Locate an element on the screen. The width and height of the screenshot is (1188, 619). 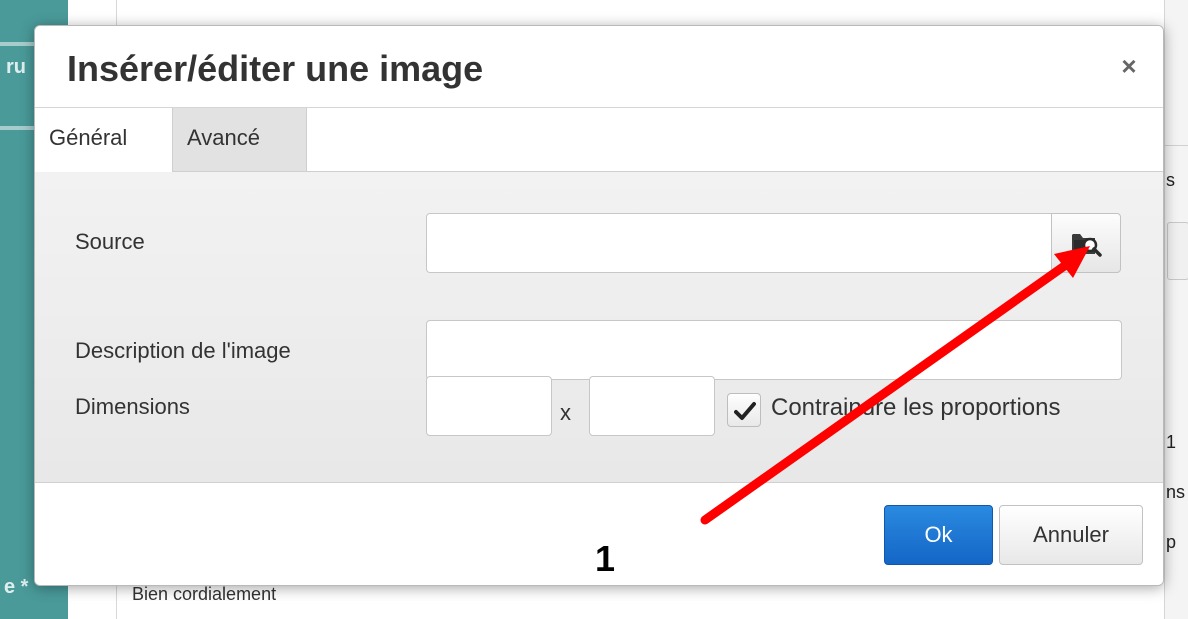
background-text-fragment: 1 is located at coordinates (1171, 442).